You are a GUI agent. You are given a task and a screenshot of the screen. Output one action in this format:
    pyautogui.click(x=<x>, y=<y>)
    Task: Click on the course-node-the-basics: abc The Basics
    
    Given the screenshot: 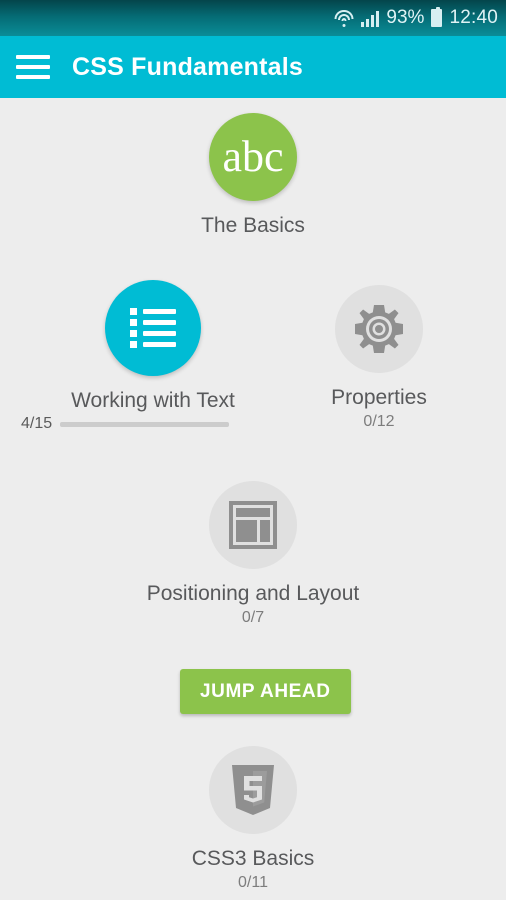 What is the action you would take?
    pyautogui.click(x=253, y=175)
    